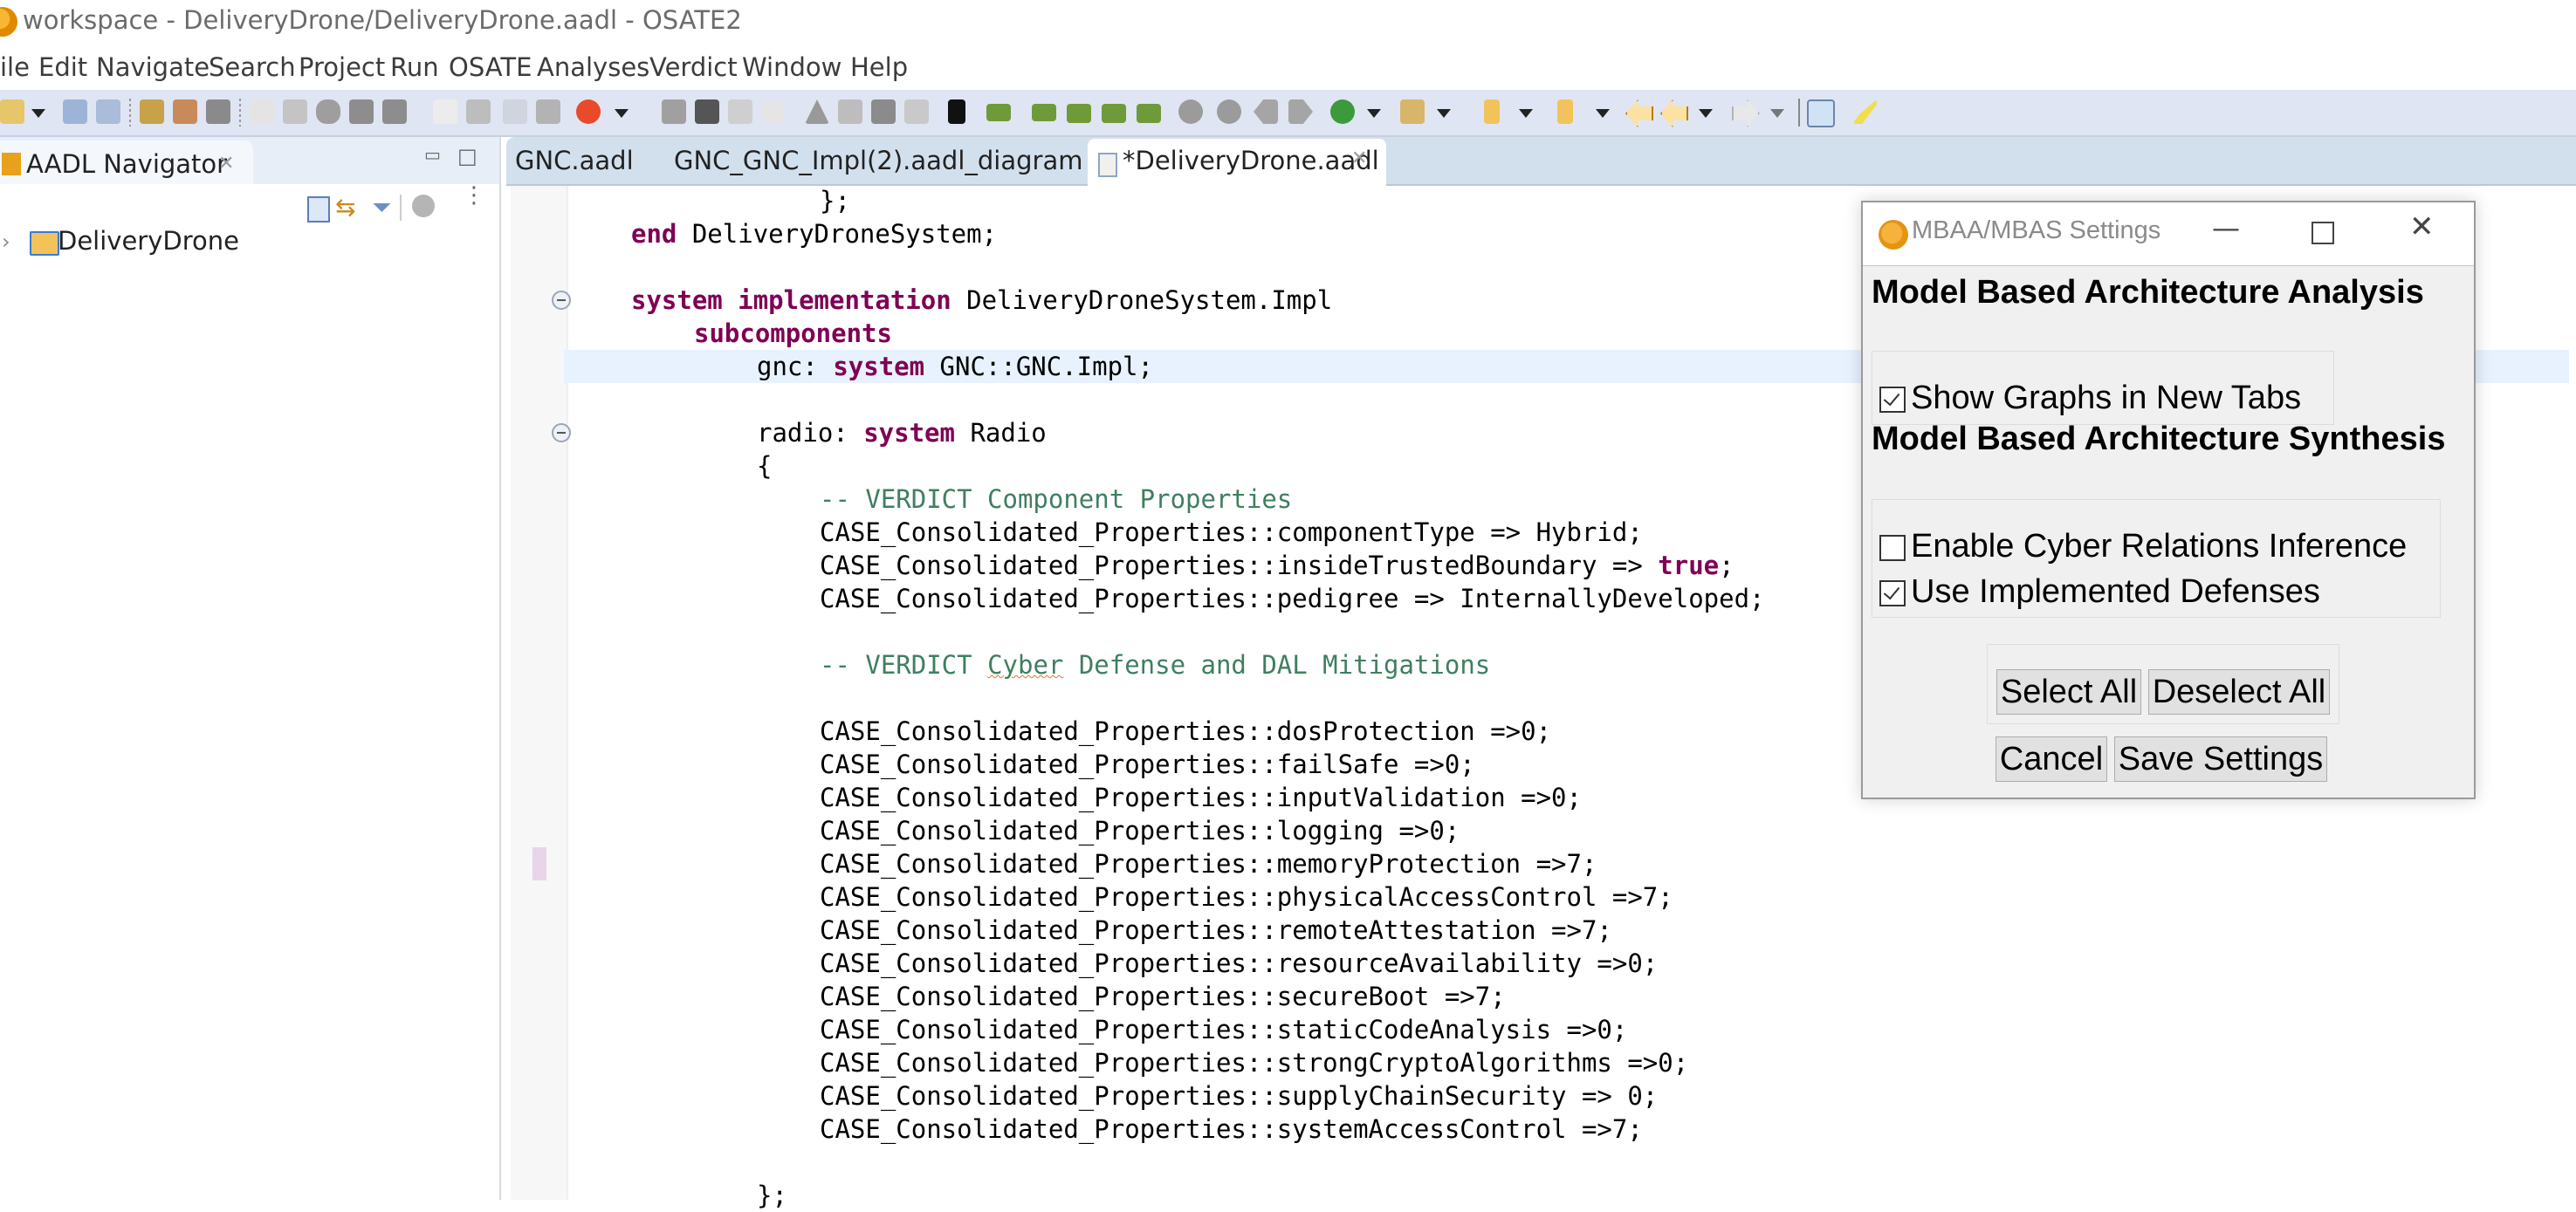 This screenshot has width=2576, height=1212. I want to click on run-dropdown-icon, so click(1374, 113).